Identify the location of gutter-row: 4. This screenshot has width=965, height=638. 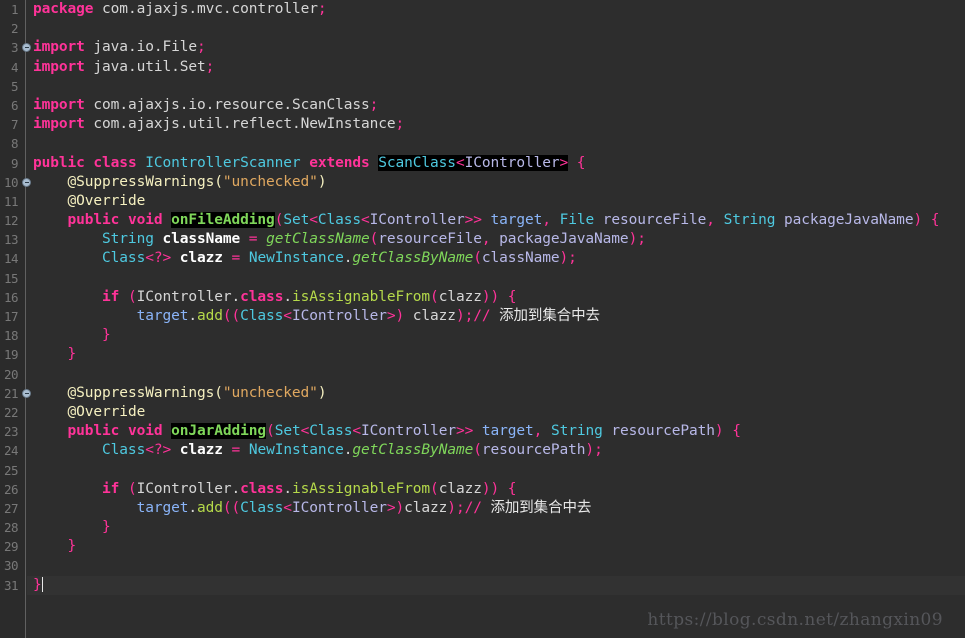
(12, 67).